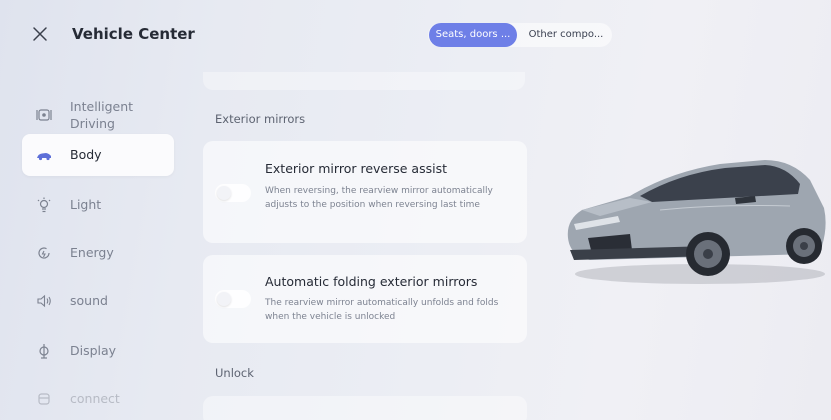 Image resolution: width=831 pixels, height=420 pixels. I want to click on sidebar-item-display: Display, so click(98, 351).